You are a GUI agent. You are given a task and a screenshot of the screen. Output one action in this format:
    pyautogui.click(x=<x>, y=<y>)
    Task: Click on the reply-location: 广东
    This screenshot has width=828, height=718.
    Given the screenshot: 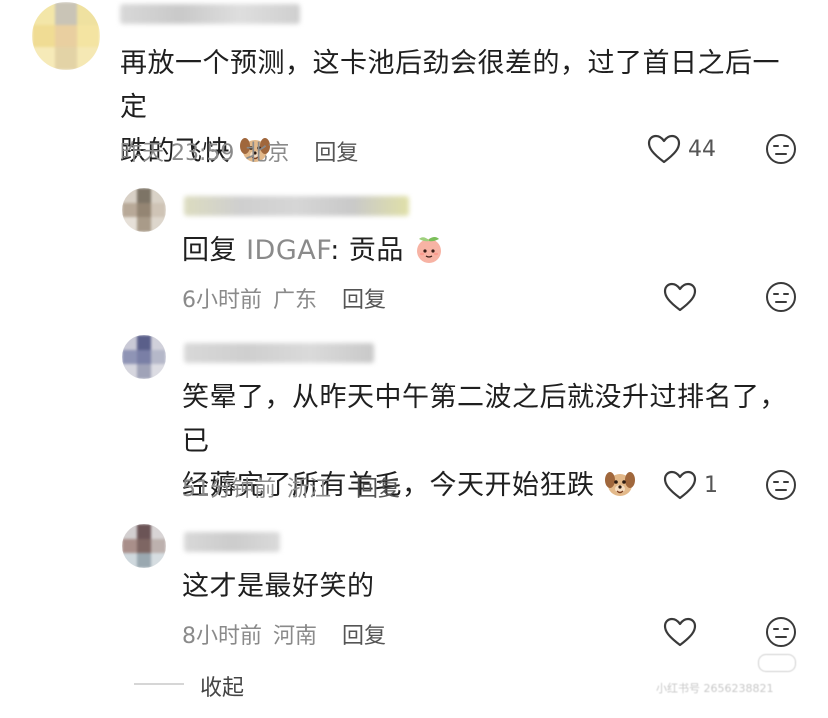 What is the action you would take?
    pyautogui.click(x=295, y=300)
    